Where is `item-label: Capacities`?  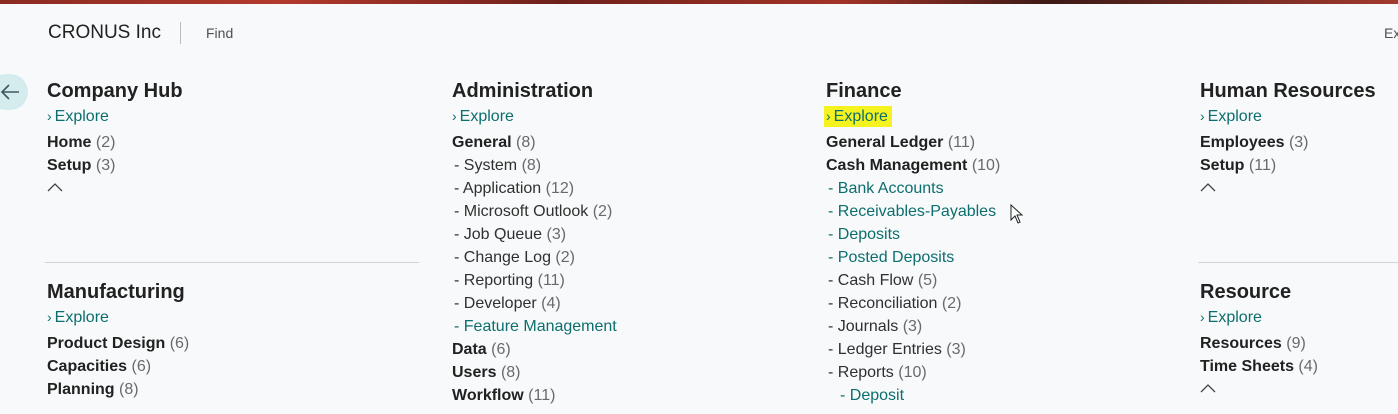 item-label: Capacities is located at coordinates (87, 366).